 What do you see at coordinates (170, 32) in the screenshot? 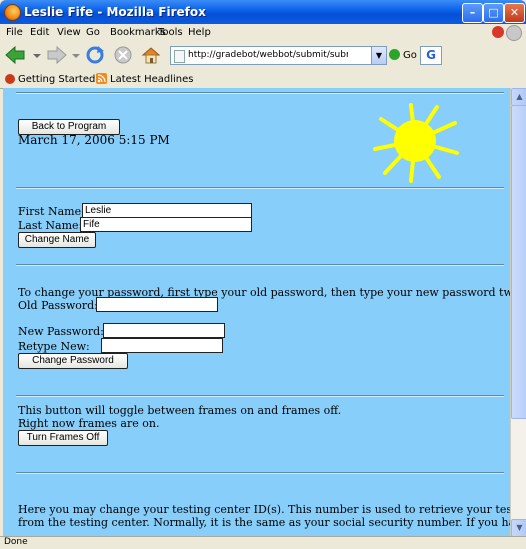
I see `menu-tools: Tools` at bounding box center [170, 32].